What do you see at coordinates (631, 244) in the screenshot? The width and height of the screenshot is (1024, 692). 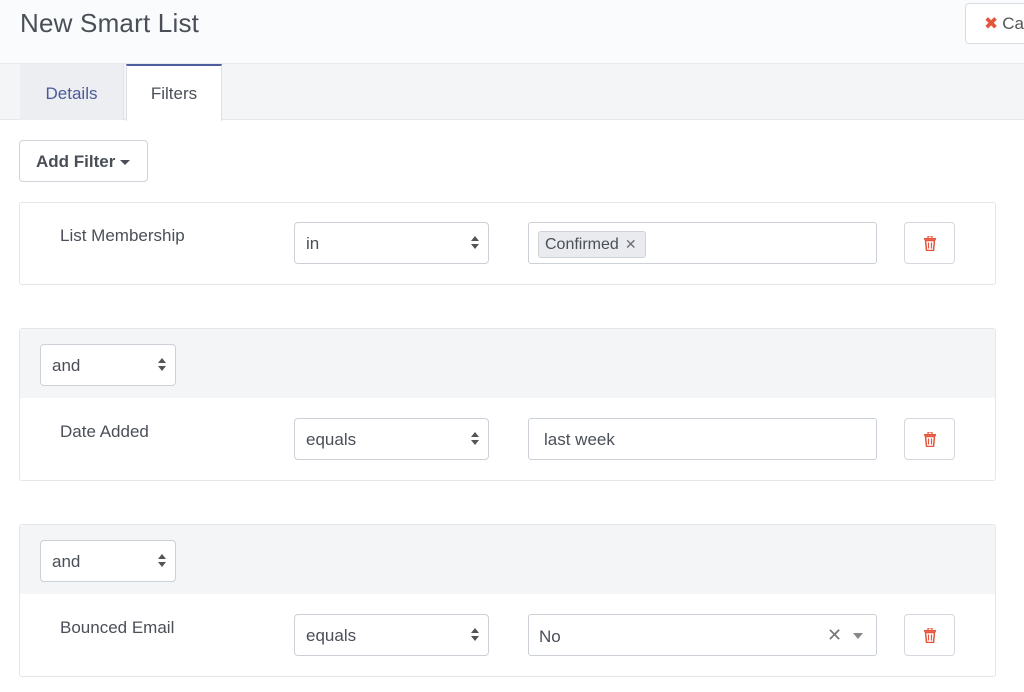 I see `remove-chip-icon: ✕` at bounding box center [631, 244].